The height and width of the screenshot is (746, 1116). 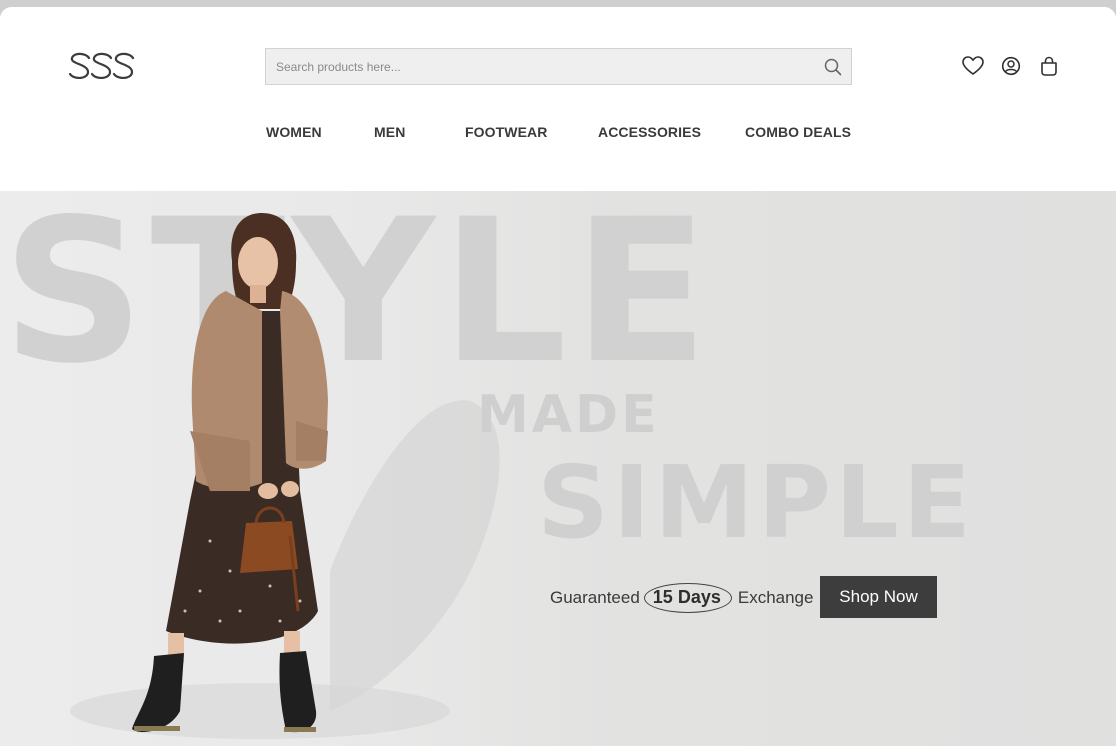 What do you see at coordinates (833, 66) in the screenshot?
I see `search-icon` at bounding box center [833, 66].